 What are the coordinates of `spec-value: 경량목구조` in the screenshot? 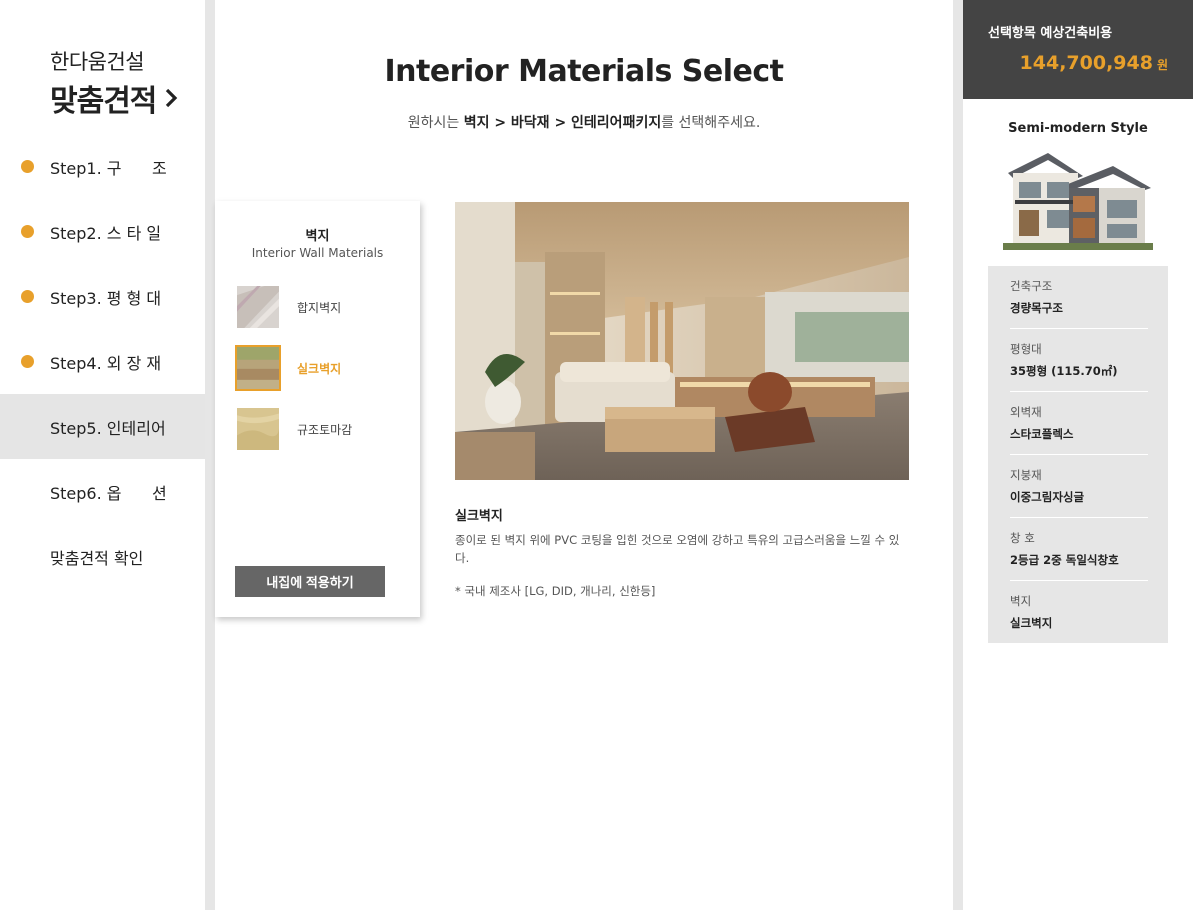 It's located at (1036, 308).